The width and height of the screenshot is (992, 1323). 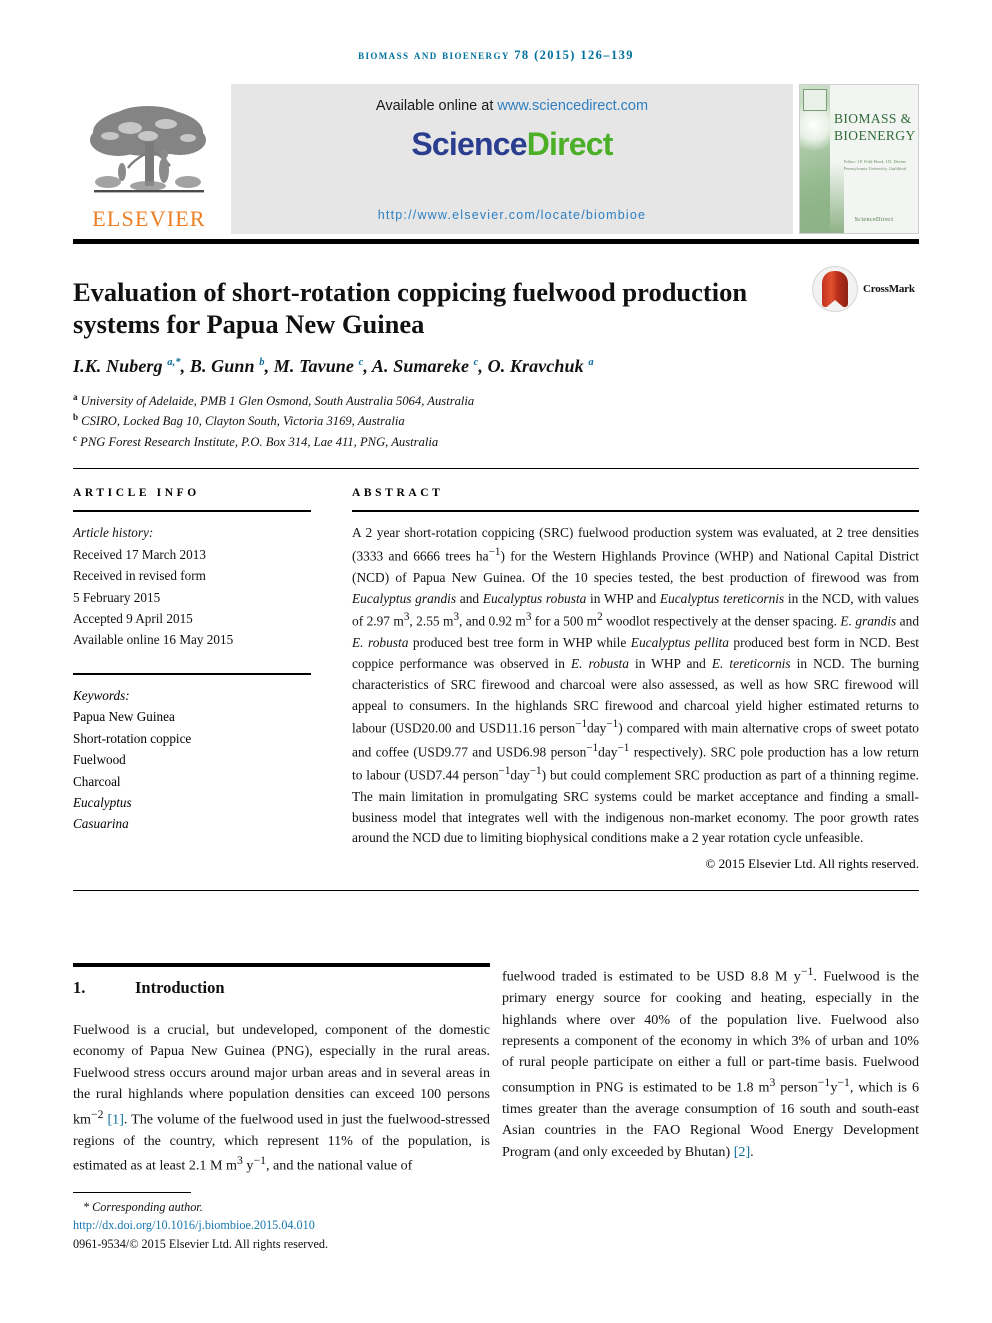 What do you see at coordinates (436, 106) in the screenshot?
I see `available-online-text: Available online at` at bounding box center [436, 106].